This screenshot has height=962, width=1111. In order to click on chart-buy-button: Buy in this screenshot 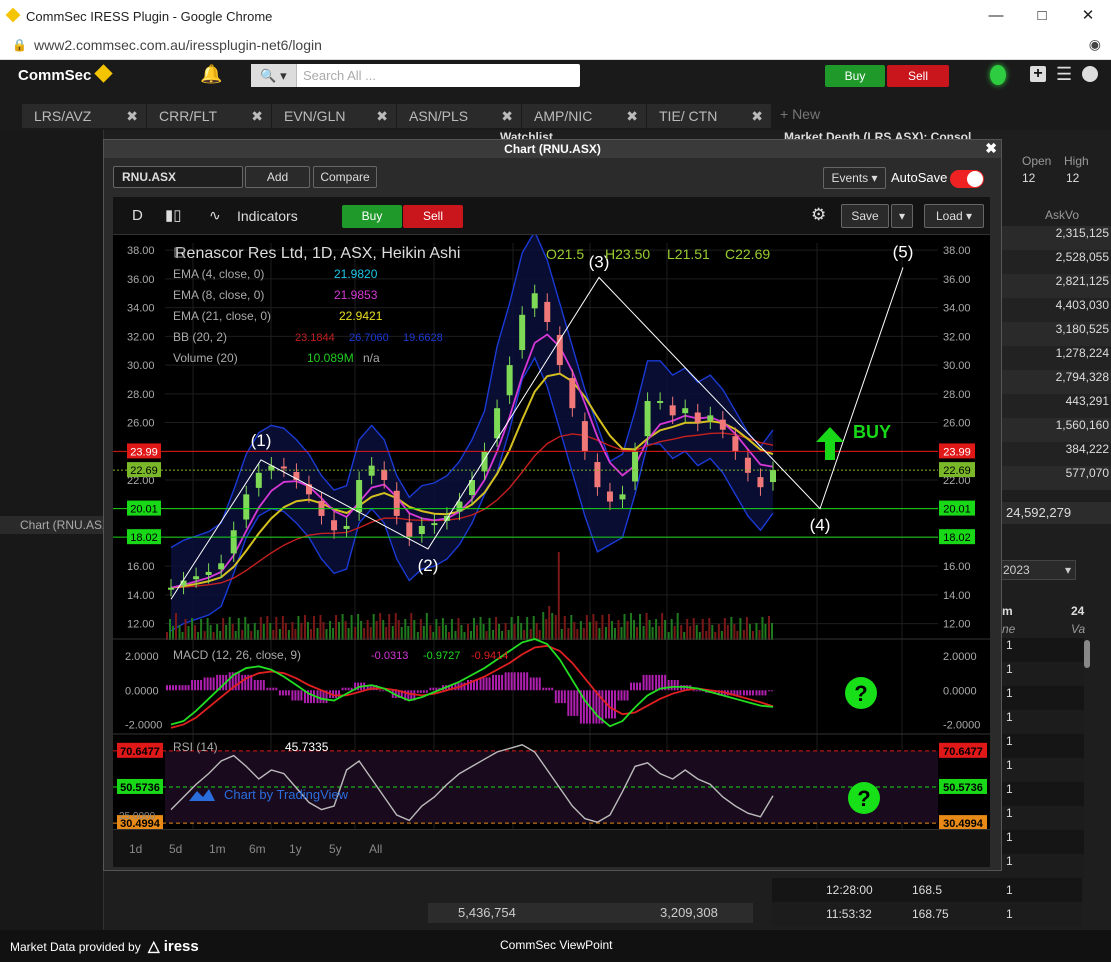, I will do `click(372, 216)`.